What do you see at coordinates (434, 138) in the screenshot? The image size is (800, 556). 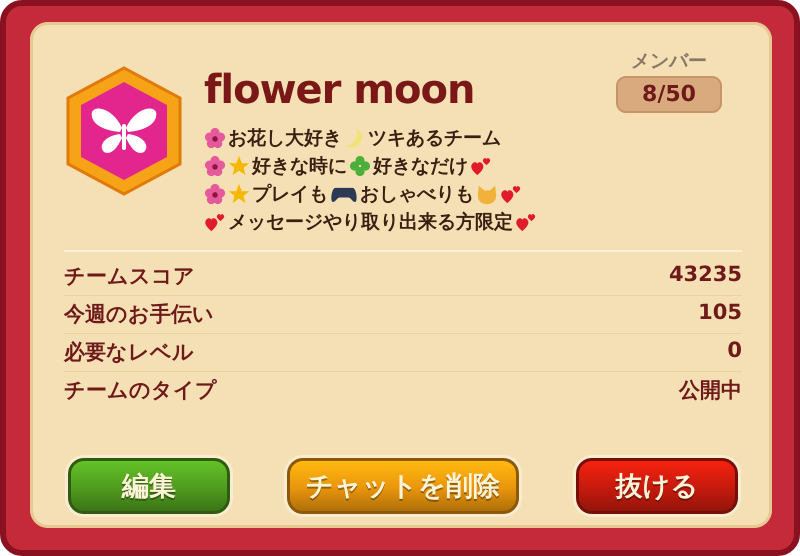 I see `description-text: ツキあるチーム` at bounding box center [434, 138].